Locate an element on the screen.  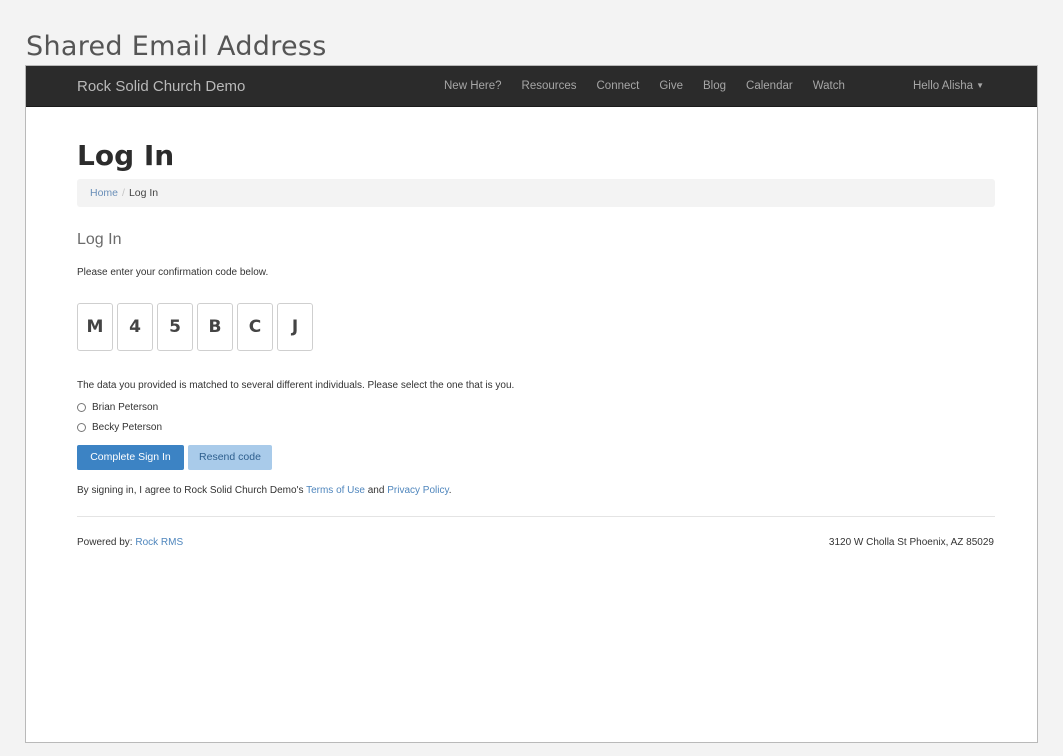
nav-link-give: Give is located at coordinates (671, 86).